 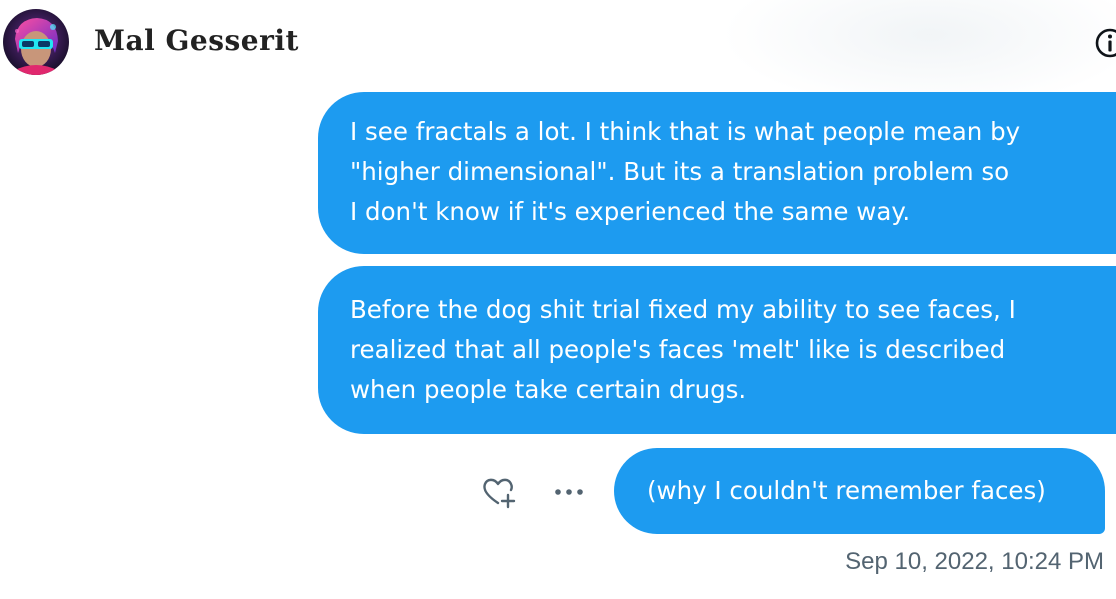 I want to click on add-reaction-button, so click(x=498, y=492).